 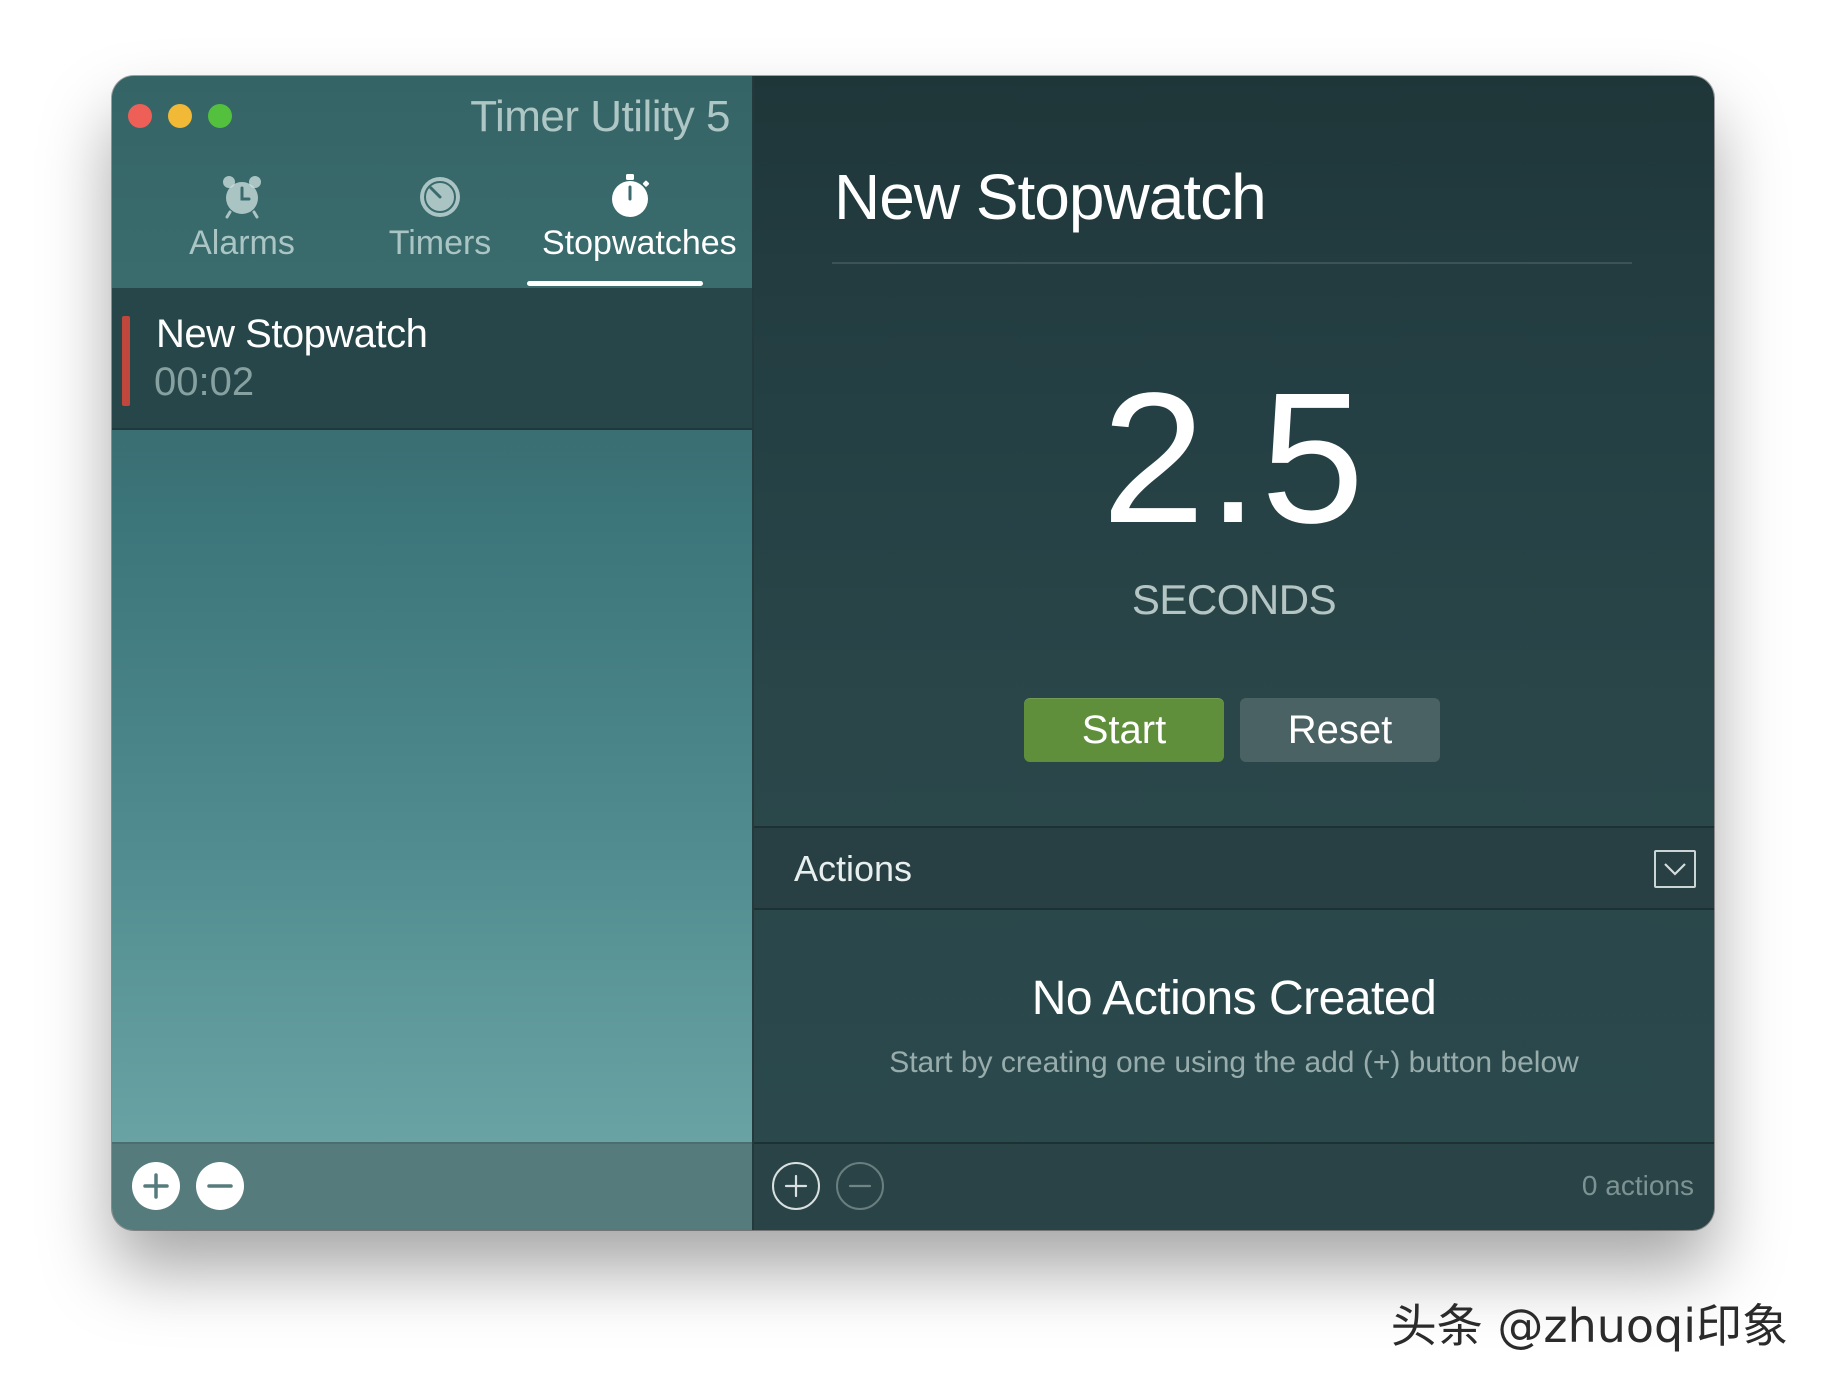 What do you see at coordinates (1234, 599) in the screenshot?
I see `elapsed-unit: SECONDS` at bounding box center [1234, 599].